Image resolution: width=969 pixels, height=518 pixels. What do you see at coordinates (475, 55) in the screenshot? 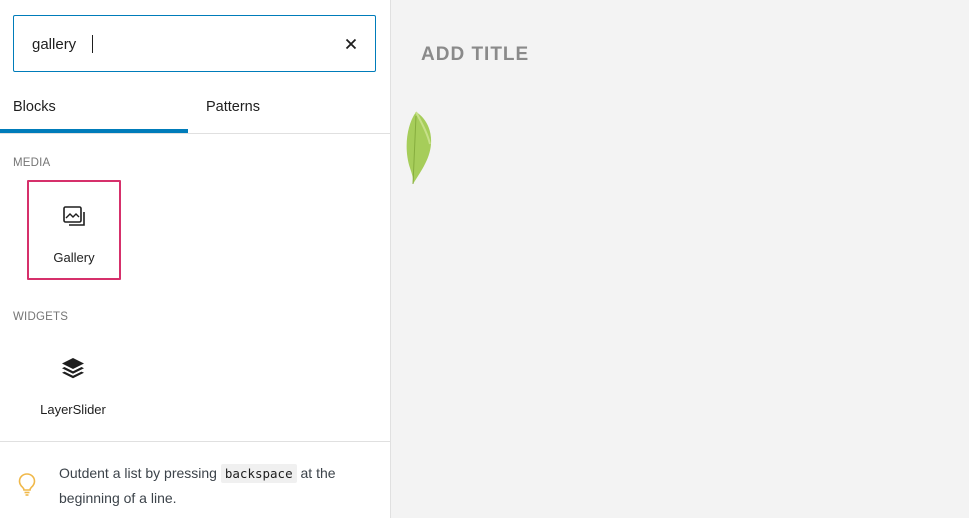
I see `post-title-placeholder: ADD TITLE` at bounding box center [475, 55].